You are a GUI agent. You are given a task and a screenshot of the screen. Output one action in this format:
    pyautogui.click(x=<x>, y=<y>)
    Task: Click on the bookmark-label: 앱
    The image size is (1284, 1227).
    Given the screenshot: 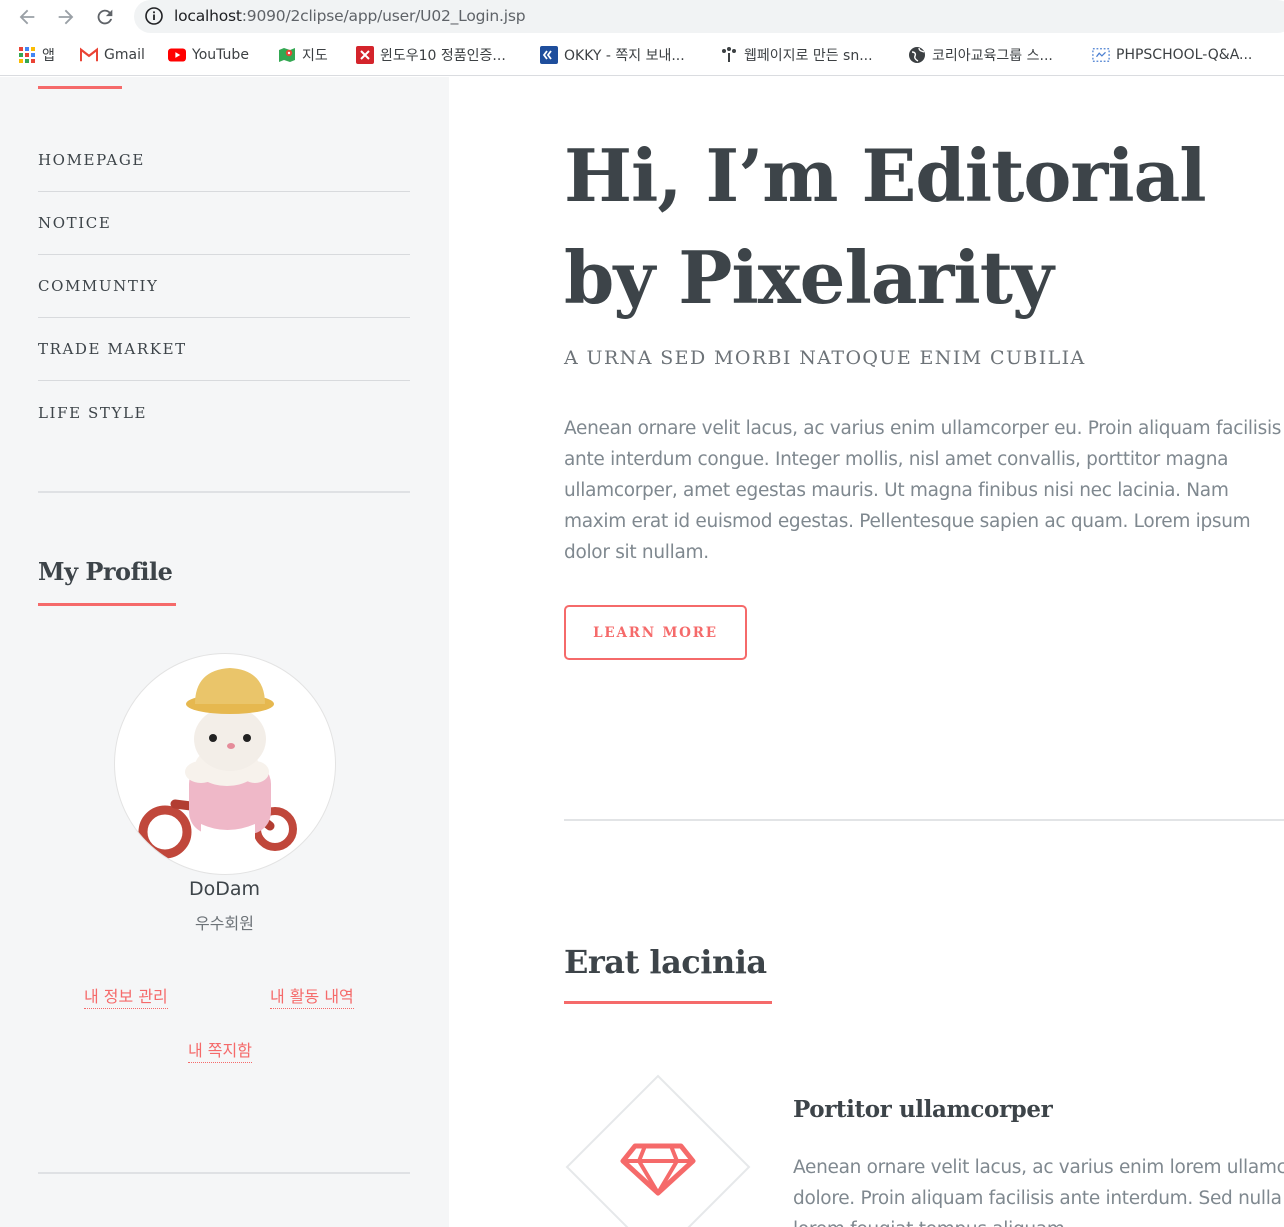 What is the action you would take?
    pyautogui.click(x=48, y=56)
    